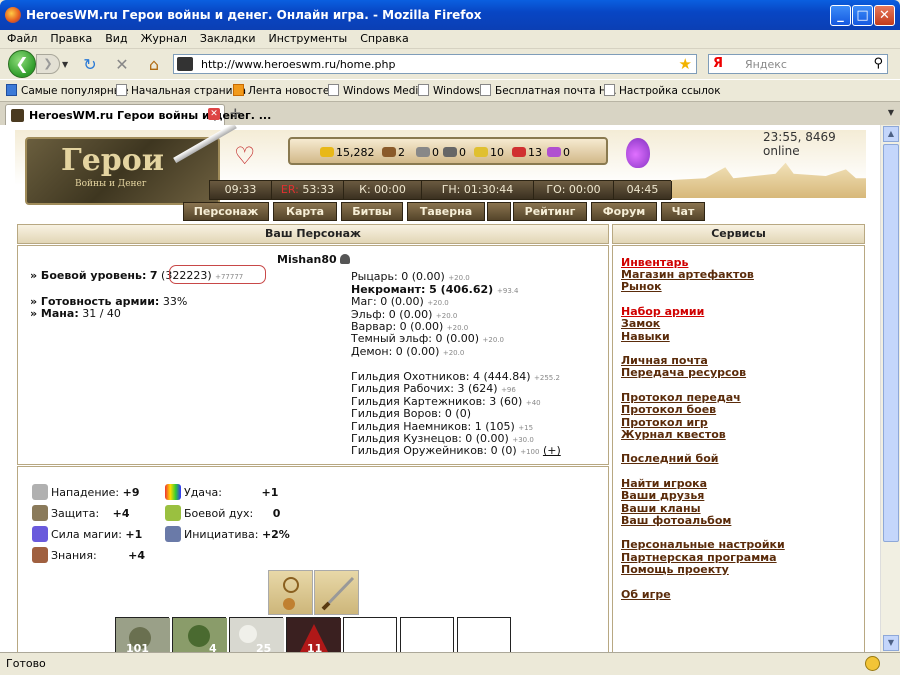  What do you see at coordinates (718, 63) in the screenshot?
I see `yandex-icon: Я` at bounding box center [718, 63].